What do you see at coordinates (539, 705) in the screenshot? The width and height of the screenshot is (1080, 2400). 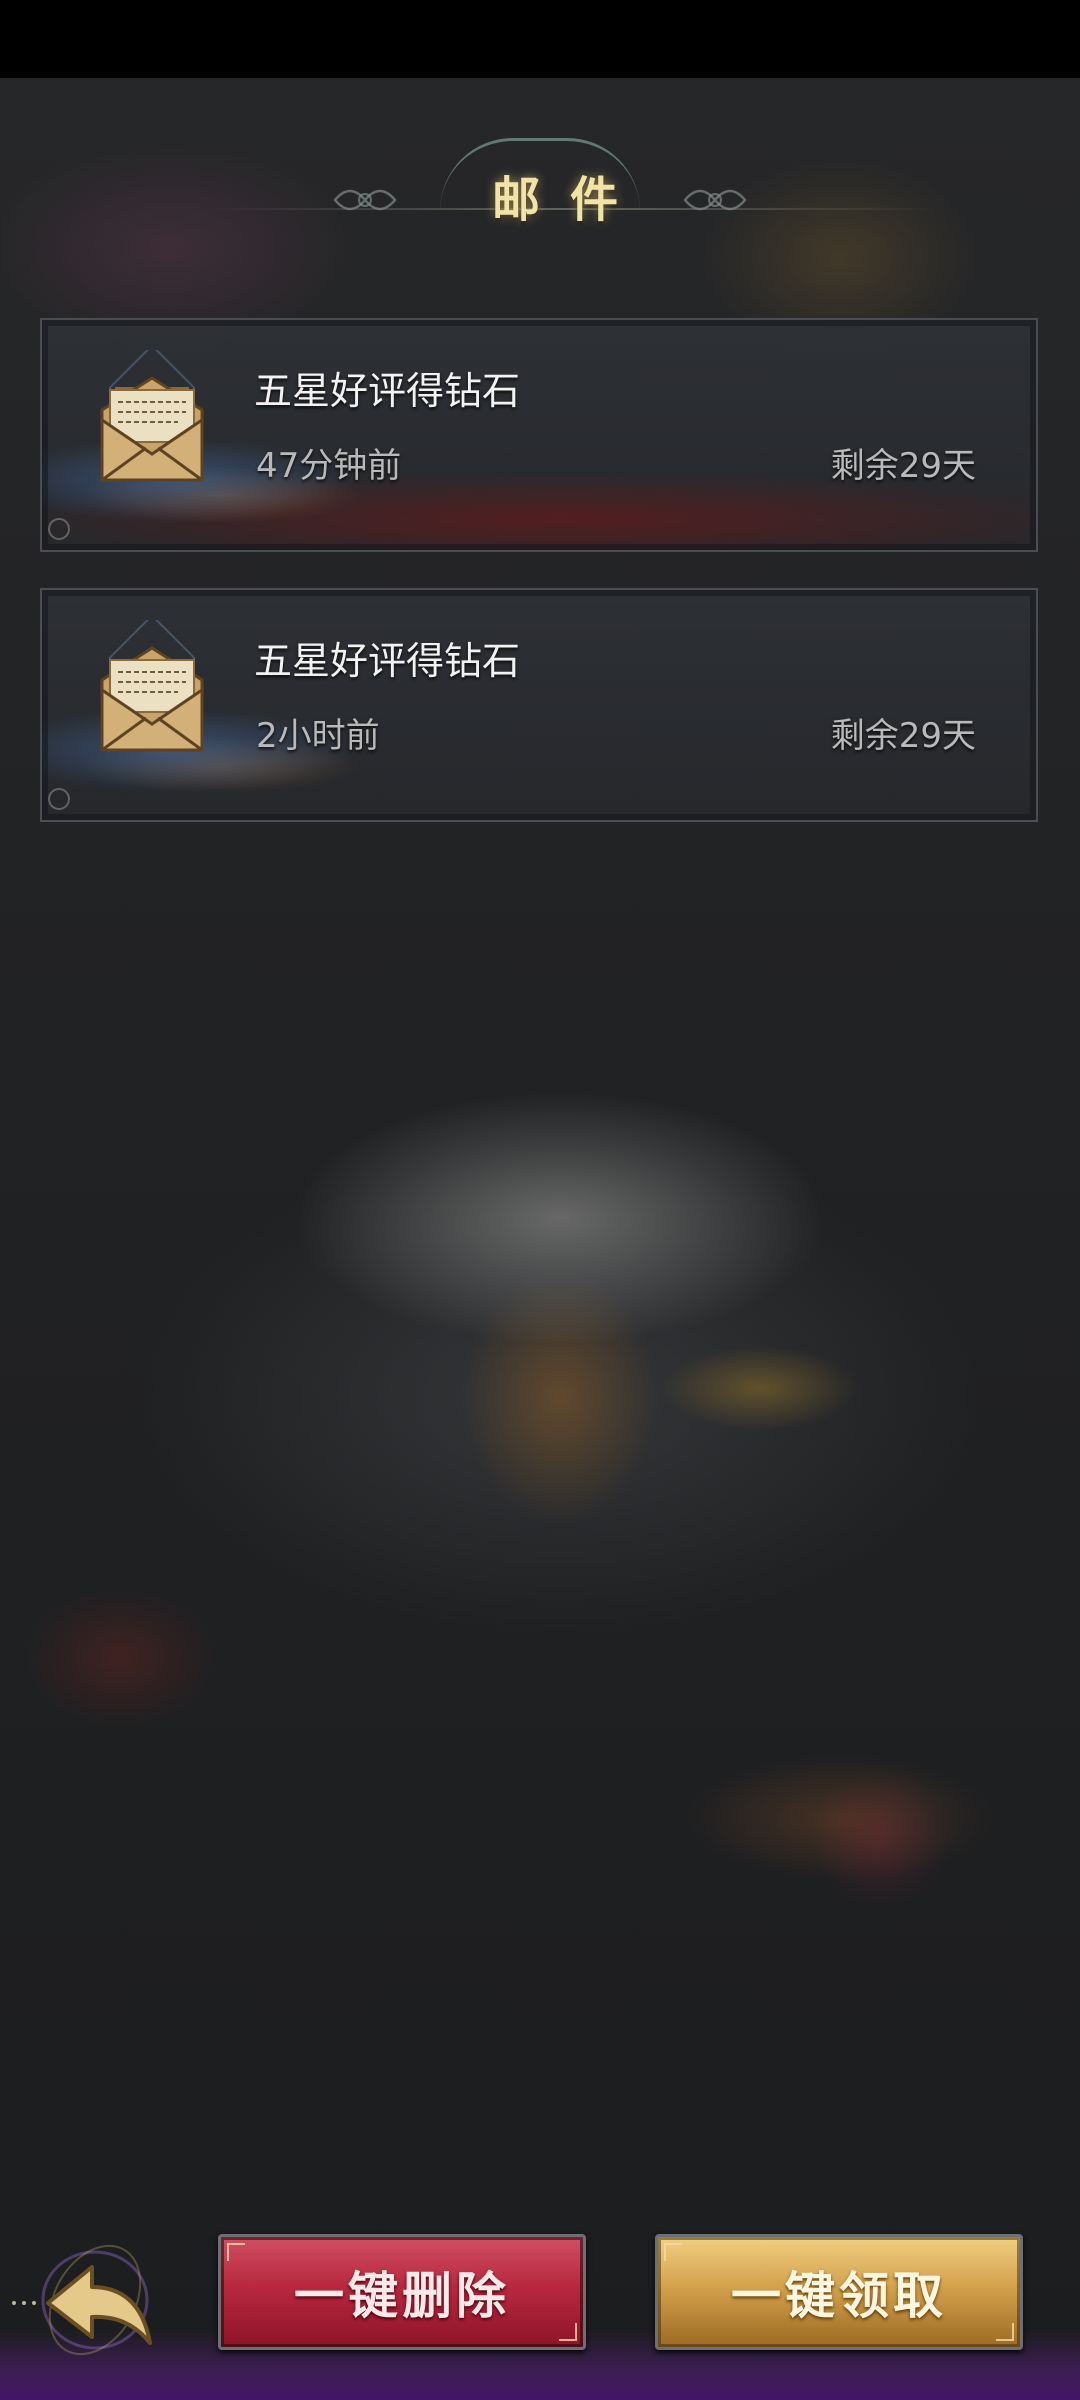 I see `mail-item: 五星好评得钻石 2小时前 剩余29天` at bounding box center [539, 705].